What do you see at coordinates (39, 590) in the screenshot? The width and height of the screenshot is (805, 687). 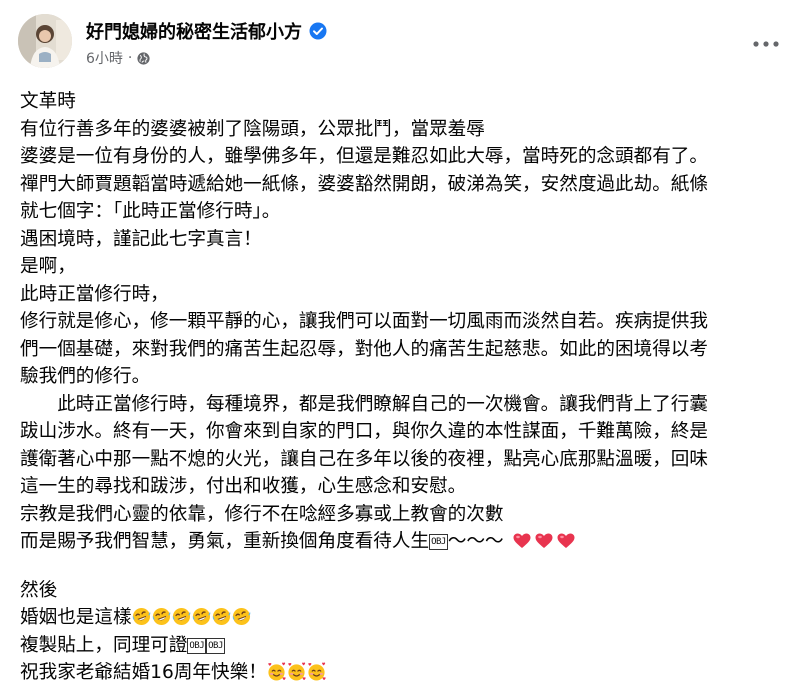 I see `text-line: 然後` at bounding box center [39, 590].